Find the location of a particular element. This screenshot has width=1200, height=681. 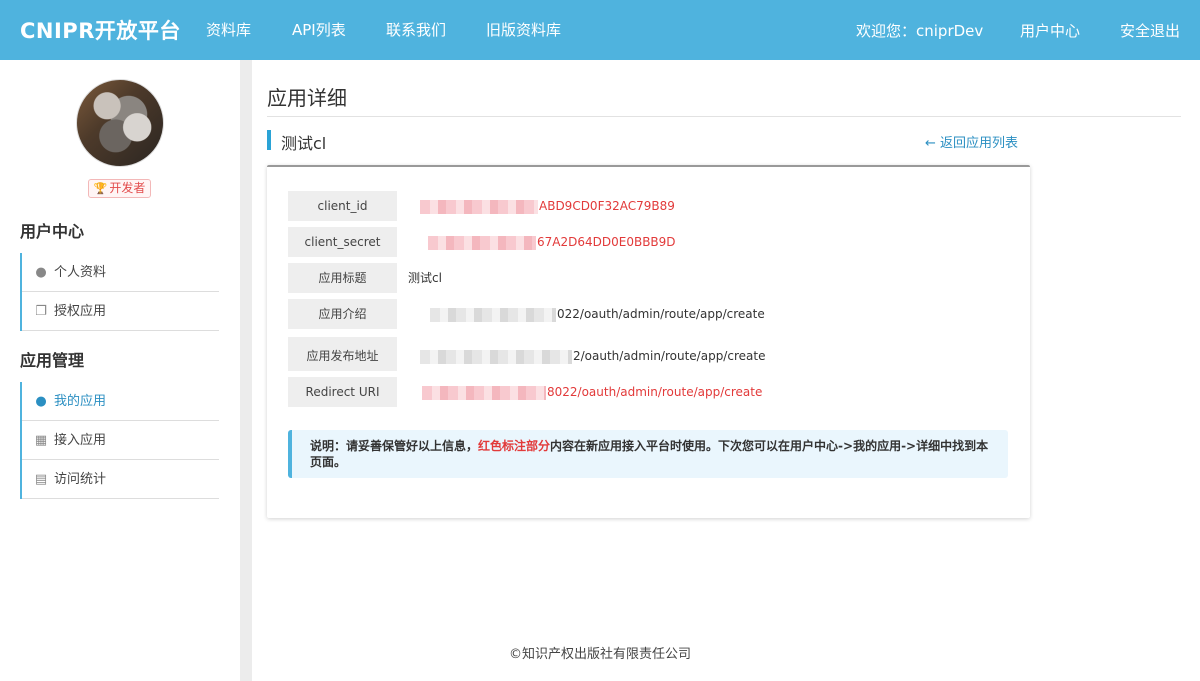

notice-prefix: 说明：请妥善保管好以上信息， is located at coordinates (394, 446).